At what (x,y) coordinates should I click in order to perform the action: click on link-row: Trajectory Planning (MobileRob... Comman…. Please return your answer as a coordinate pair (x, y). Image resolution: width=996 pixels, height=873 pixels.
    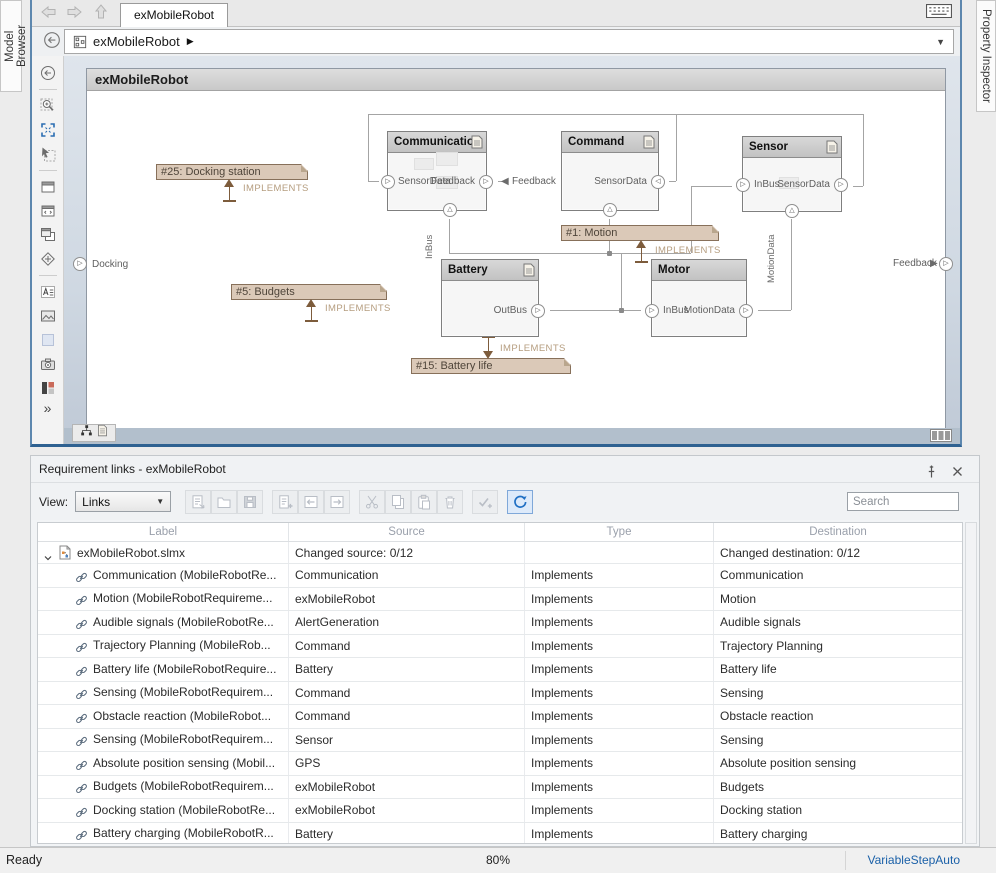
    Looking at the image, I should click on (500, 646).